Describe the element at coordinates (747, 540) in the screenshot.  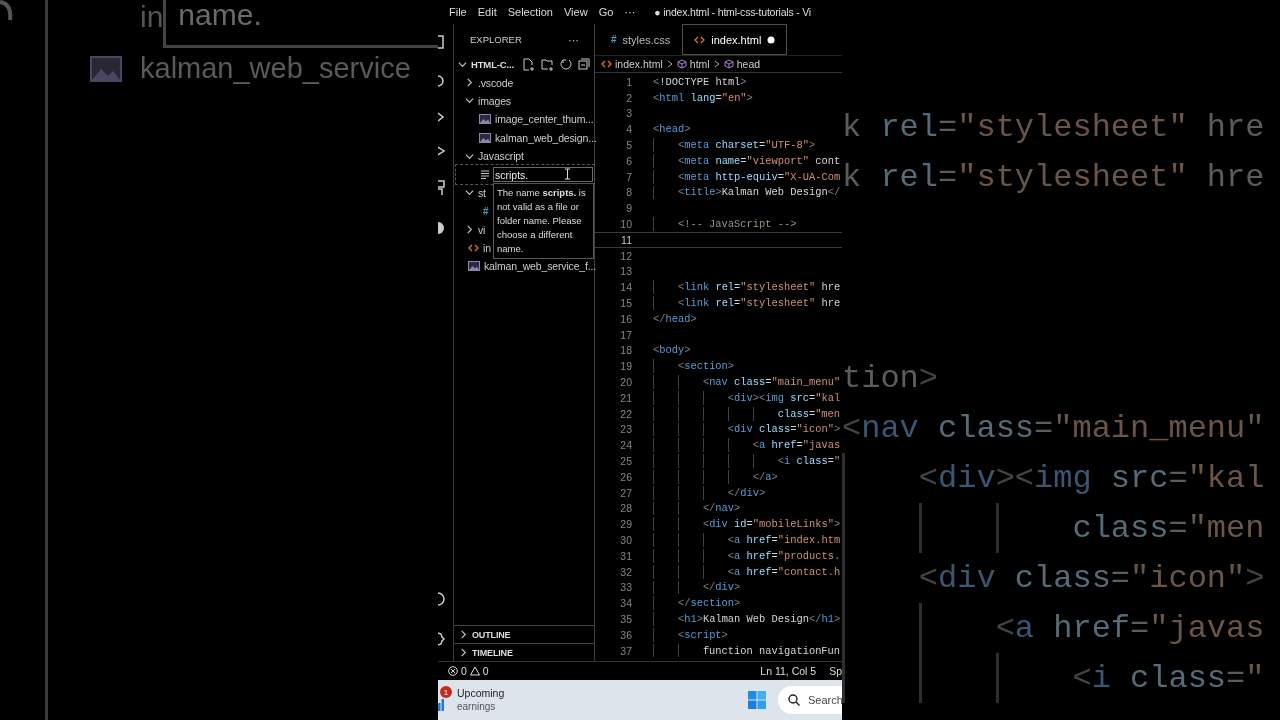
I see `code-line: <a href="index.htm` at that location.